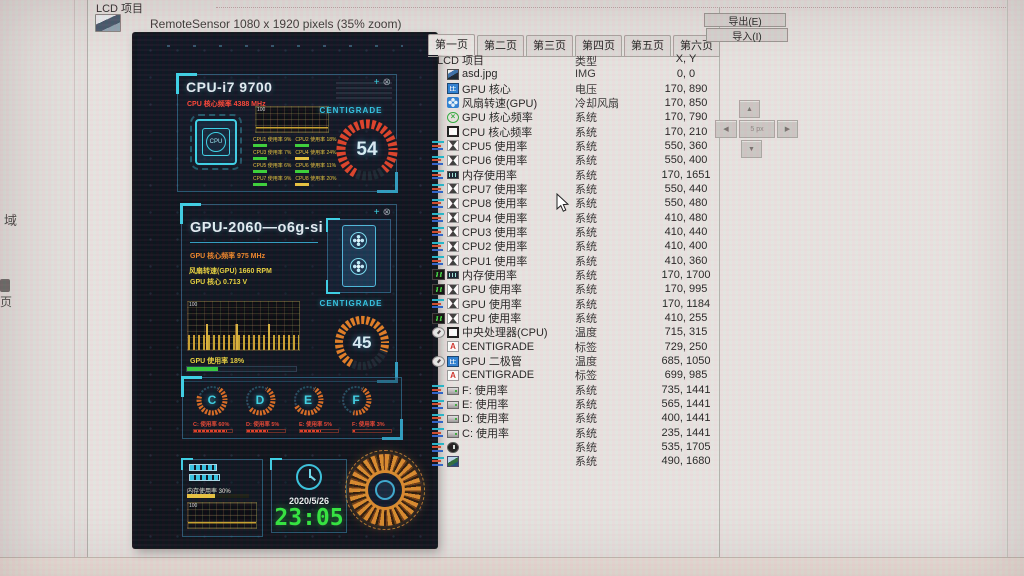 This screenshot has height=576, width=1024. I want to click on arrow-down-icon: ▼, so click(751, 149).